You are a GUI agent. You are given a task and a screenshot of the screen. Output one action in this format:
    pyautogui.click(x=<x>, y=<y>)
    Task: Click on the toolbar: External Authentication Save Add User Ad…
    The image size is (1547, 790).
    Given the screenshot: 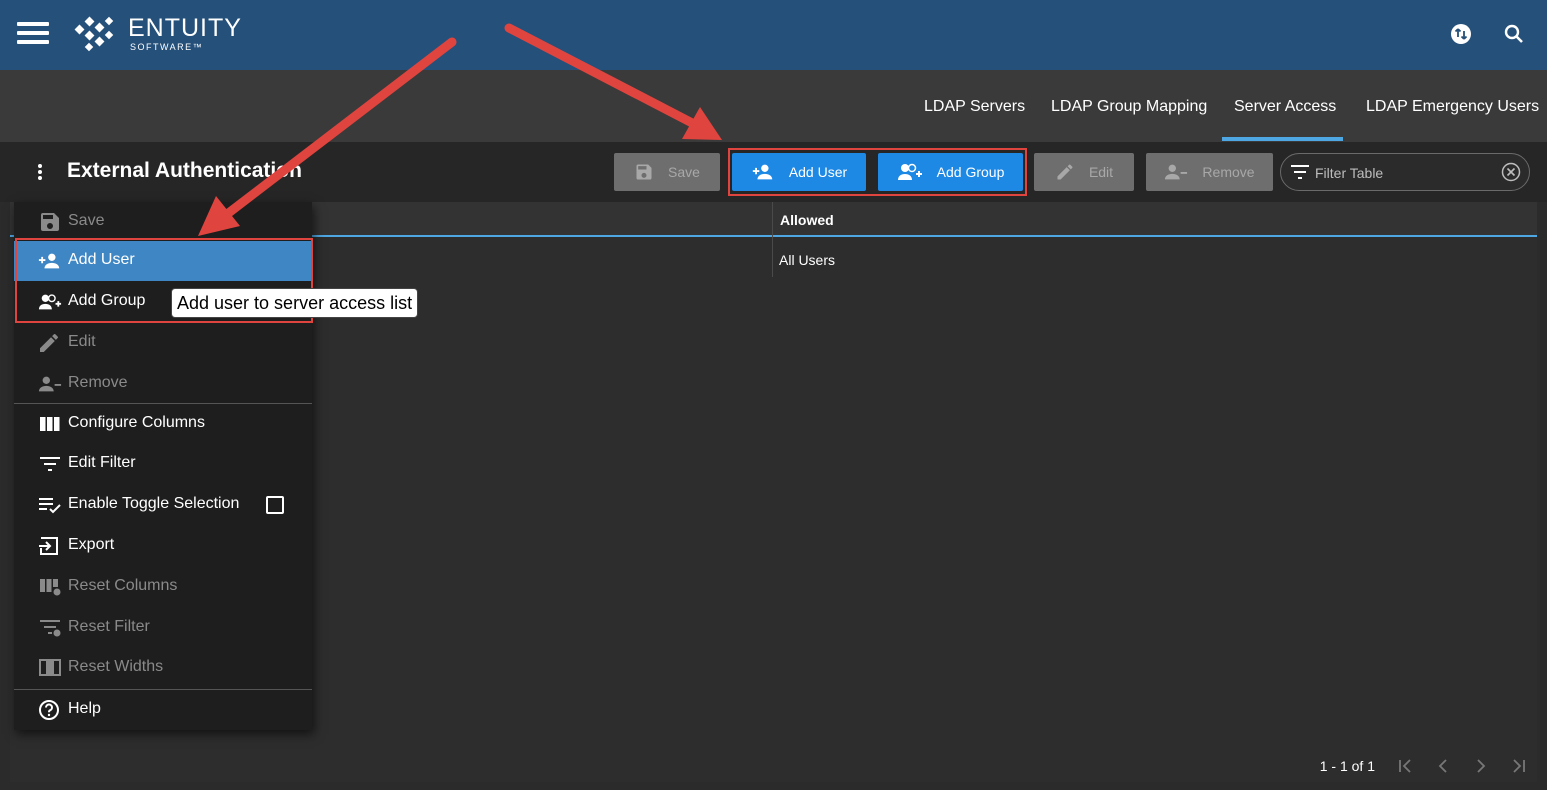 What is the action you would take?
    pyautogui.click(x=773, y=172)
    